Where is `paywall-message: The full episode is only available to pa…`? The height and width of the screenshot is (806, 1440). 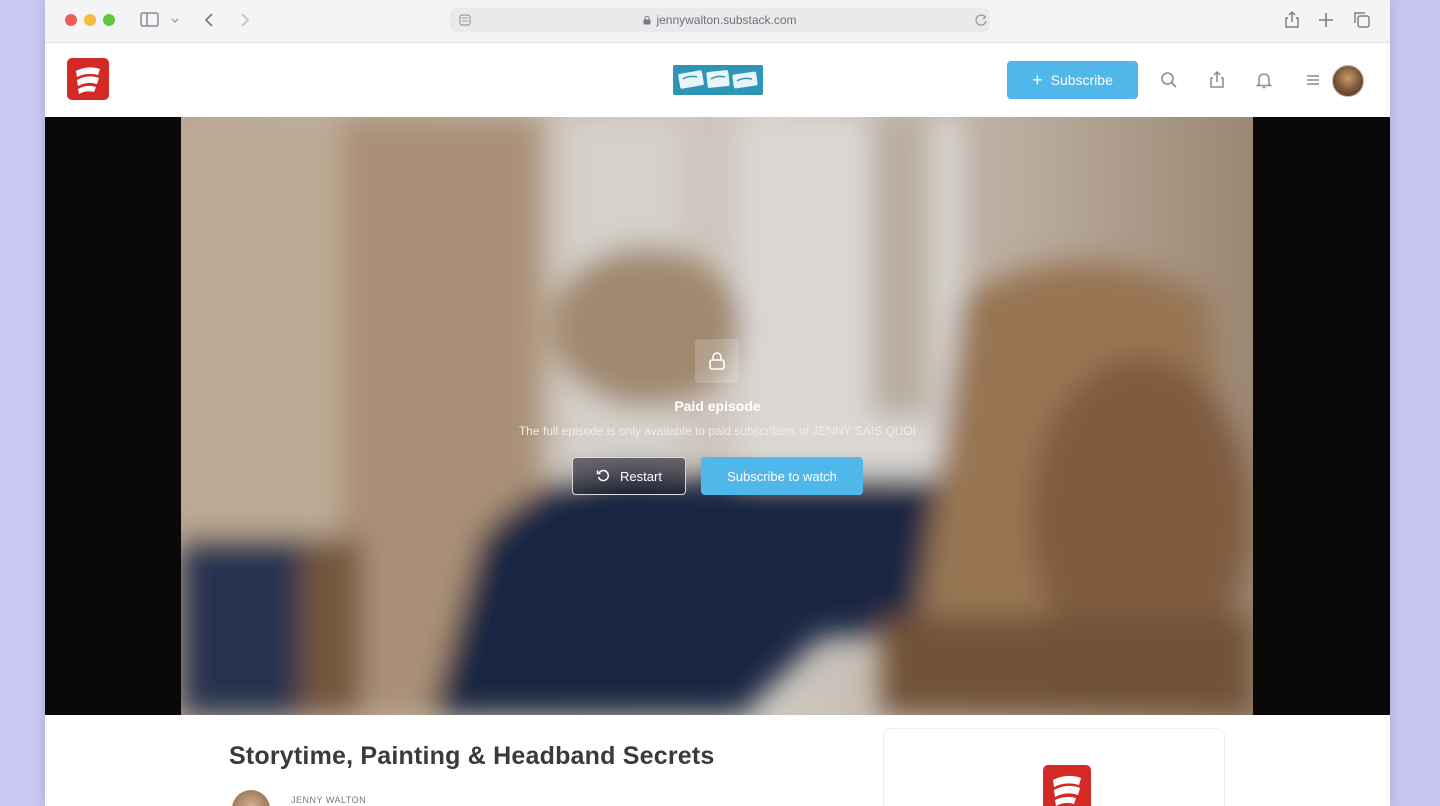
paywall-message: The full episode is only available to pa… is located at coordinates (717, 431).